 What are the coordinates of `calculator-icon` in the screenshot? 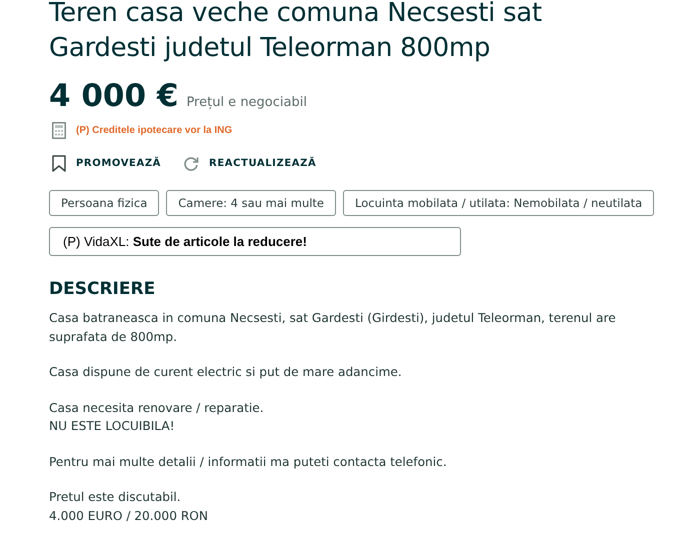 It's located at (59, 130).